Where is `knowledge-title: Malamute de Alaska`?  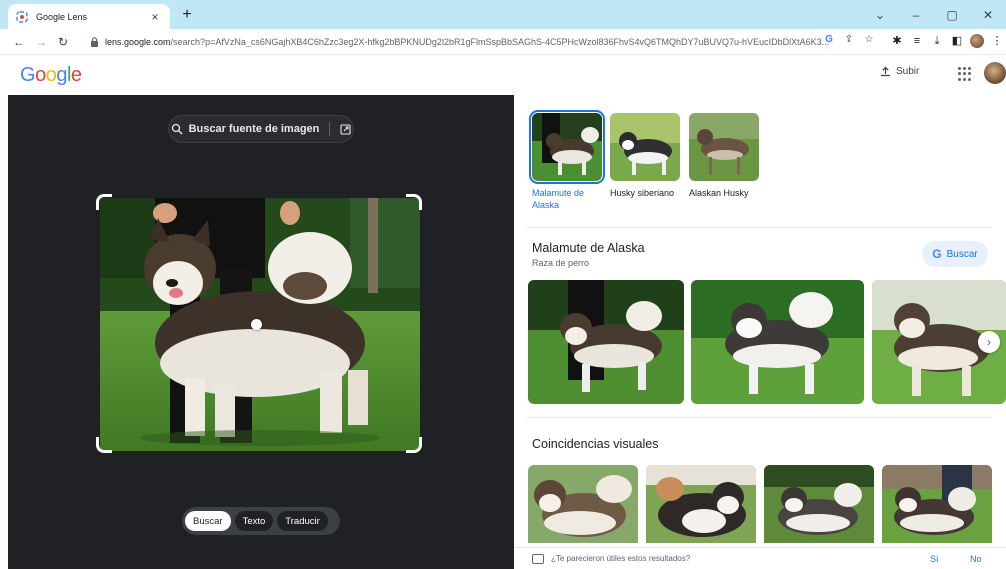
knowledge-title: Malamute de Alaska is located at coordinates (588, 248).